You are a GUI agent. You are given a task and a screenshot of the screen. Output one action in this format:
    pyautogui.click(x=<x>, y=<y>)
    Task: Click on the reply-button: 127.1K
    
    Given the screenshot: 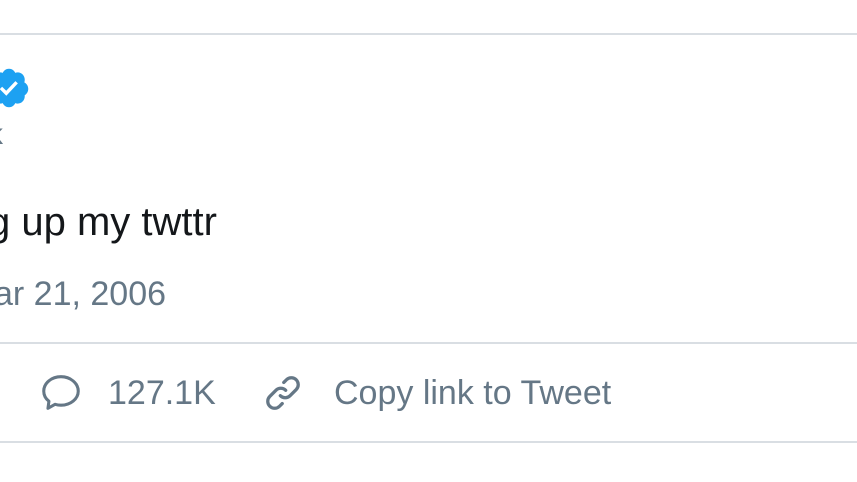 What is the action you would take?
    pyautogui.click(x=127, y=393)
    